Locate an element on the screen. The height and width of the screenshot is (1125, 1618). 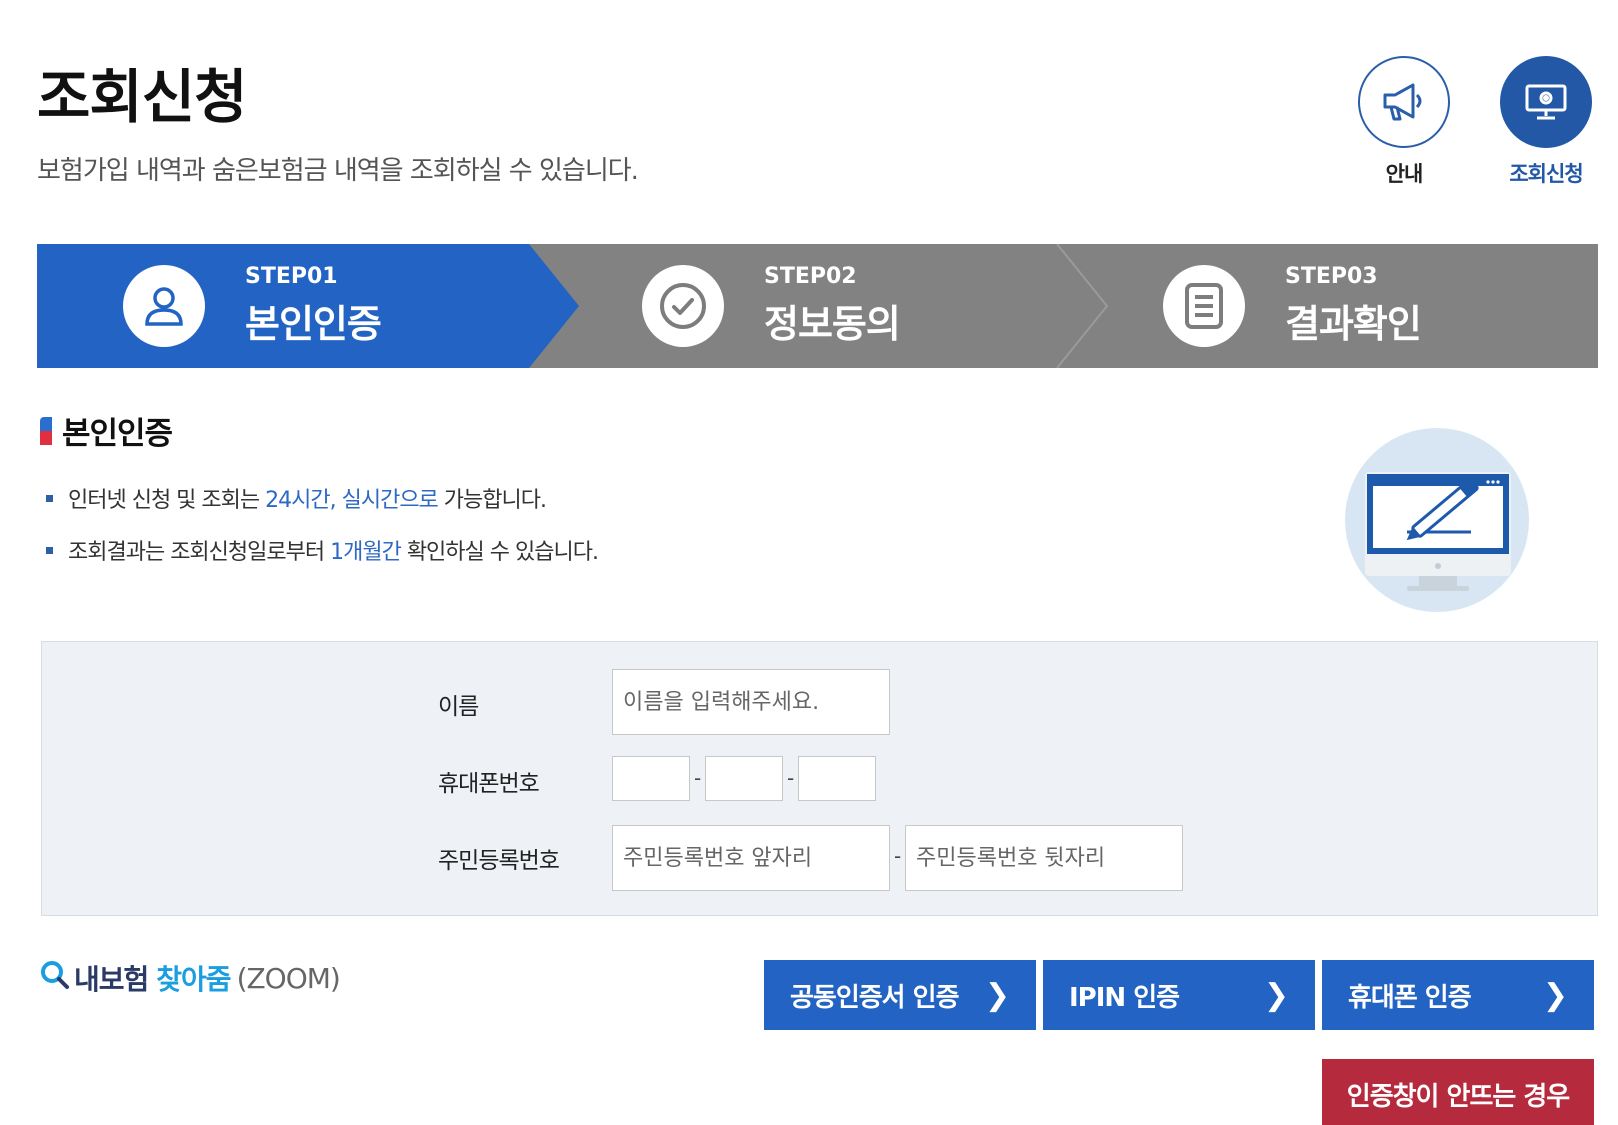
phone-auth-label: 휴대폰 인증 is located at coordinates (1410, 997).